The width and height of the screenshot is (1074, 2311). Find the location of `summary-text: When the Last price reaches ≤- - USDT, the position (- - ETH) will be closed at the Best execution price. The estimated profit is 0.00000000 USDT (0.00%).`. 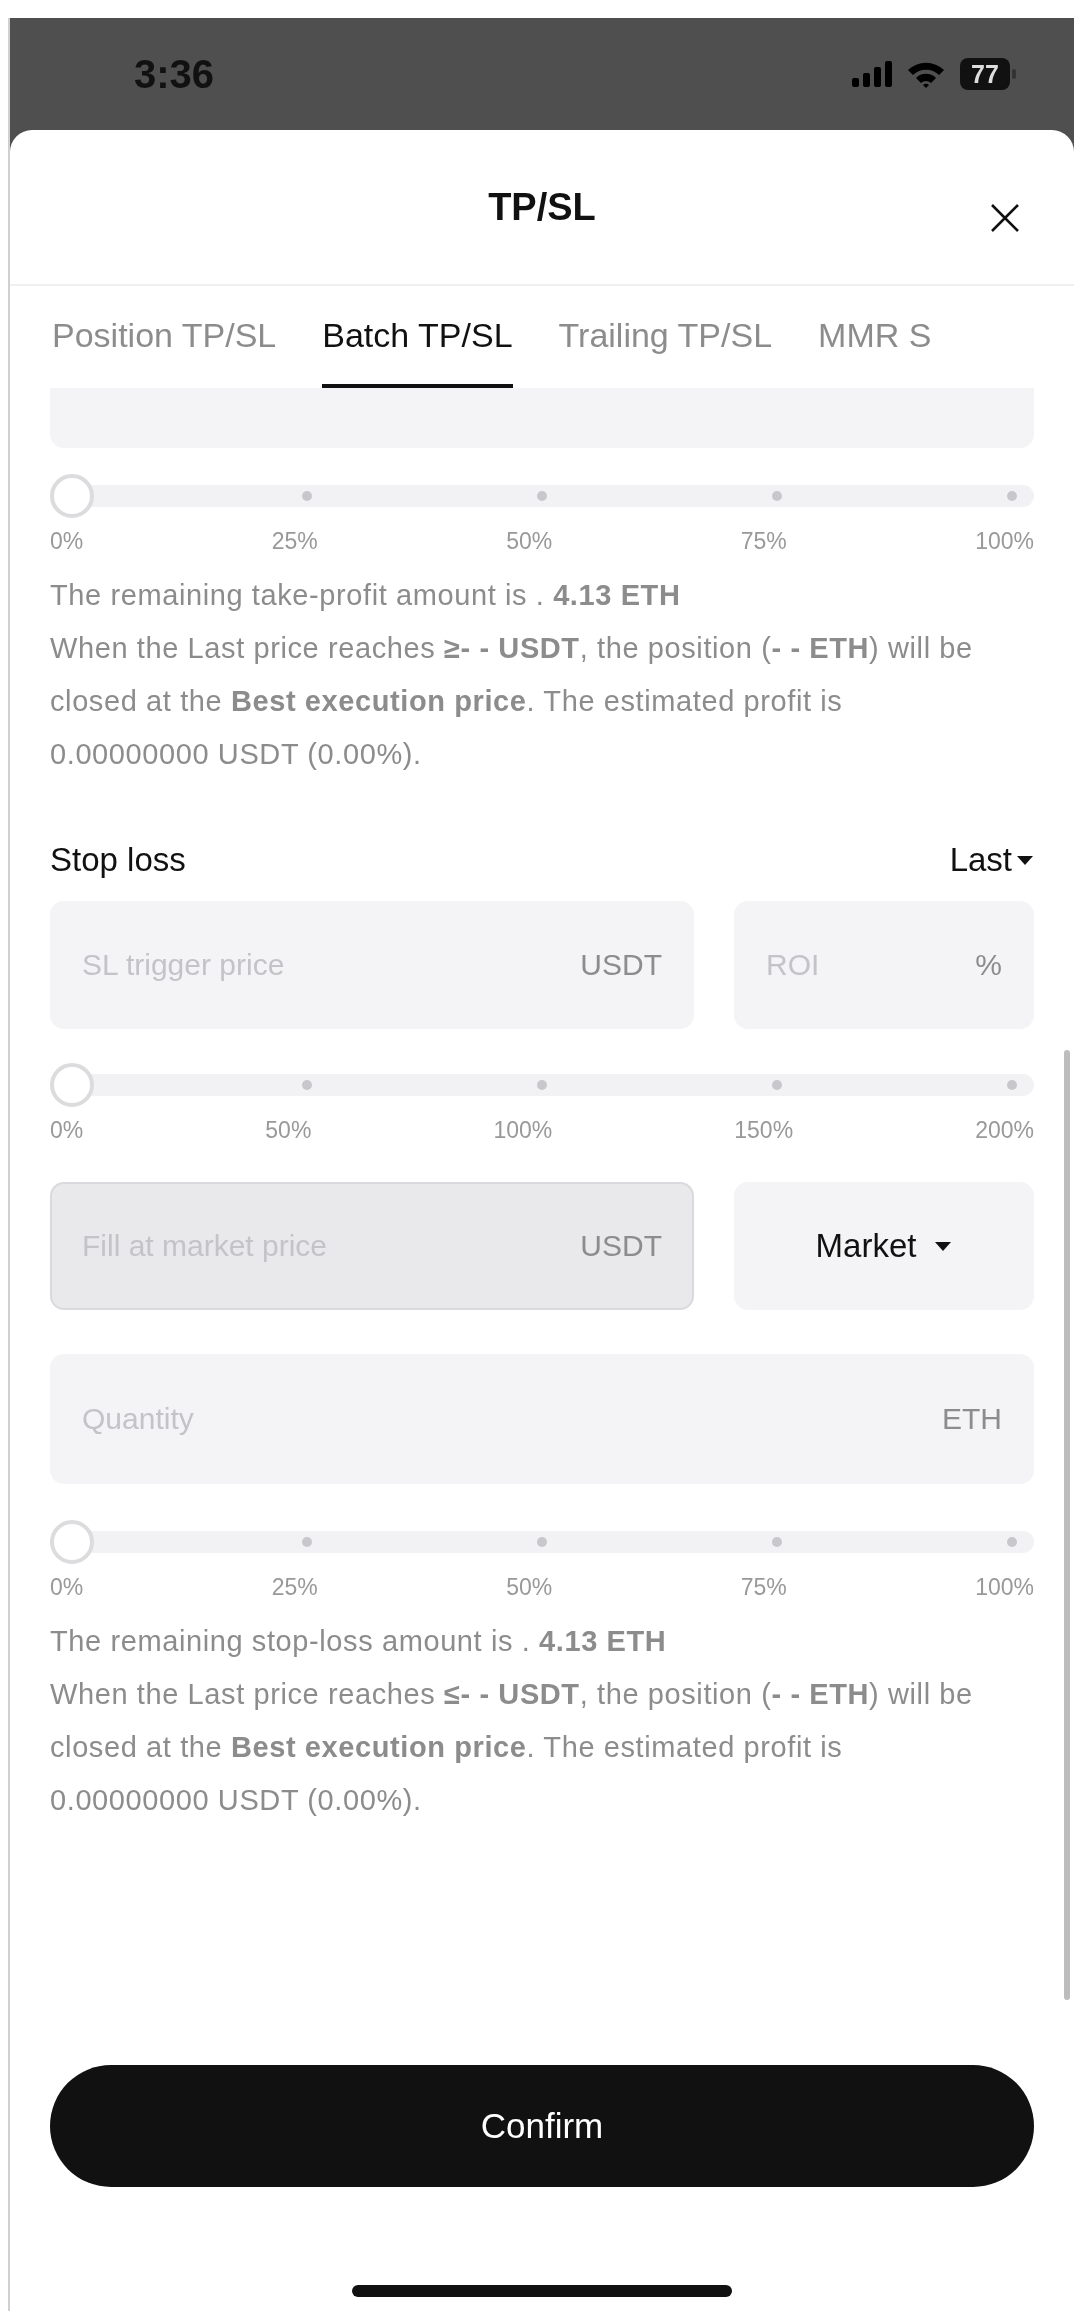

summary-text: When the Last price reaches ≤- - USDT, the position (- - ETH) will be closed at the Best execution price. The estimated profit is 0.00000000 USDT (0.00%). is located at coordinates (512, 1747).